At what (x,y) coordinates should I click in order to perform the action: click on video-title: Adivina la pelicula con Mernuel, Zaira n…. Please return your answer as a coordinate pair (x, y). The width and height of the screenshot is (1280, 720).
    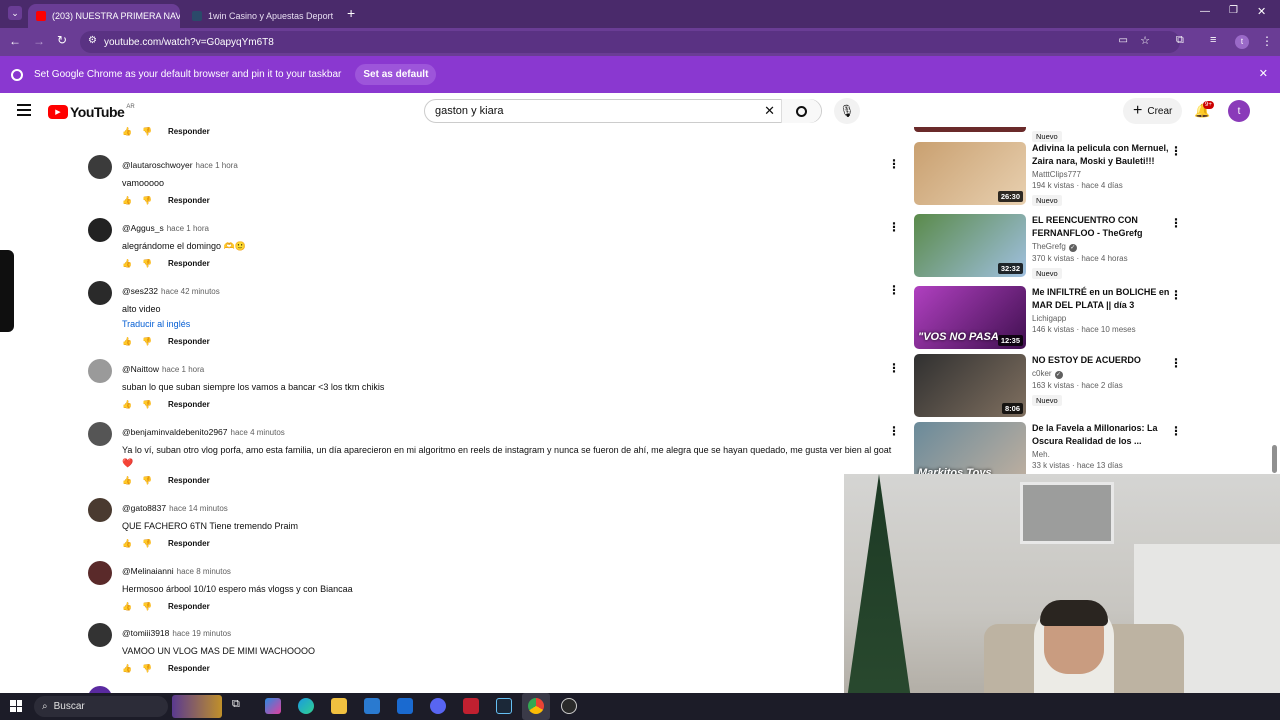
    Looking at the image, I should click on (1102, 155).